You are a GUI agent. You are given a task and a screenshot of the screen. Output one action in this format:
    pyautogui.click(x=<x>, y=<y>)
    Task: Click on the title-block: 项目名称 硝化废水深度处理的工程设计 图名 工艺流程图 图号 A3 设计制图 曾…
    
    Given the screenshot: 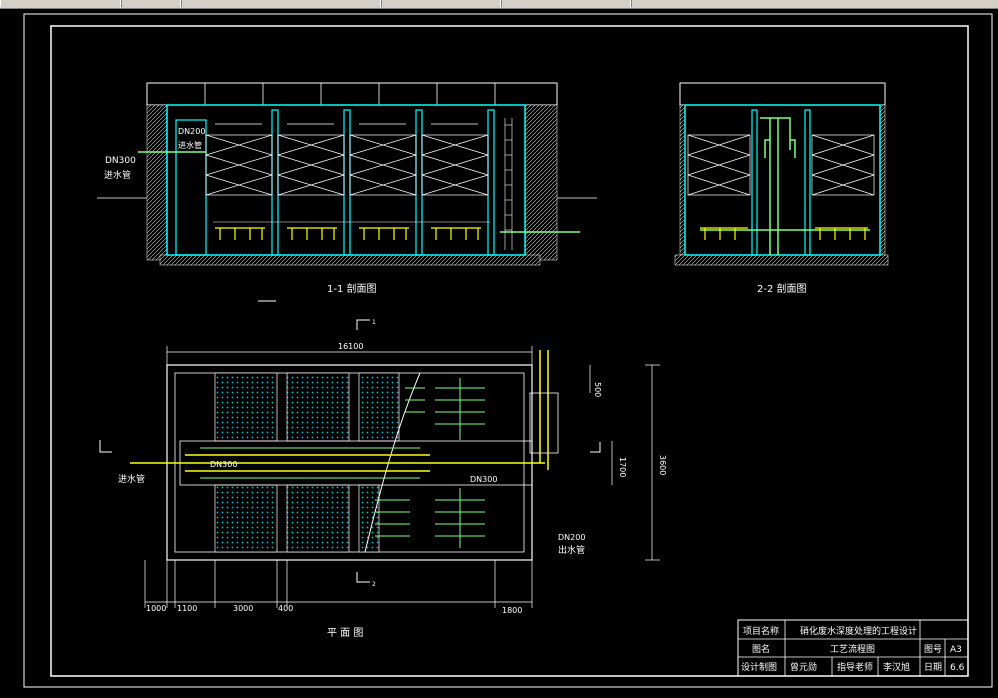 What is the action you would take?
    pyautogui.click(x=853, y=648)
    